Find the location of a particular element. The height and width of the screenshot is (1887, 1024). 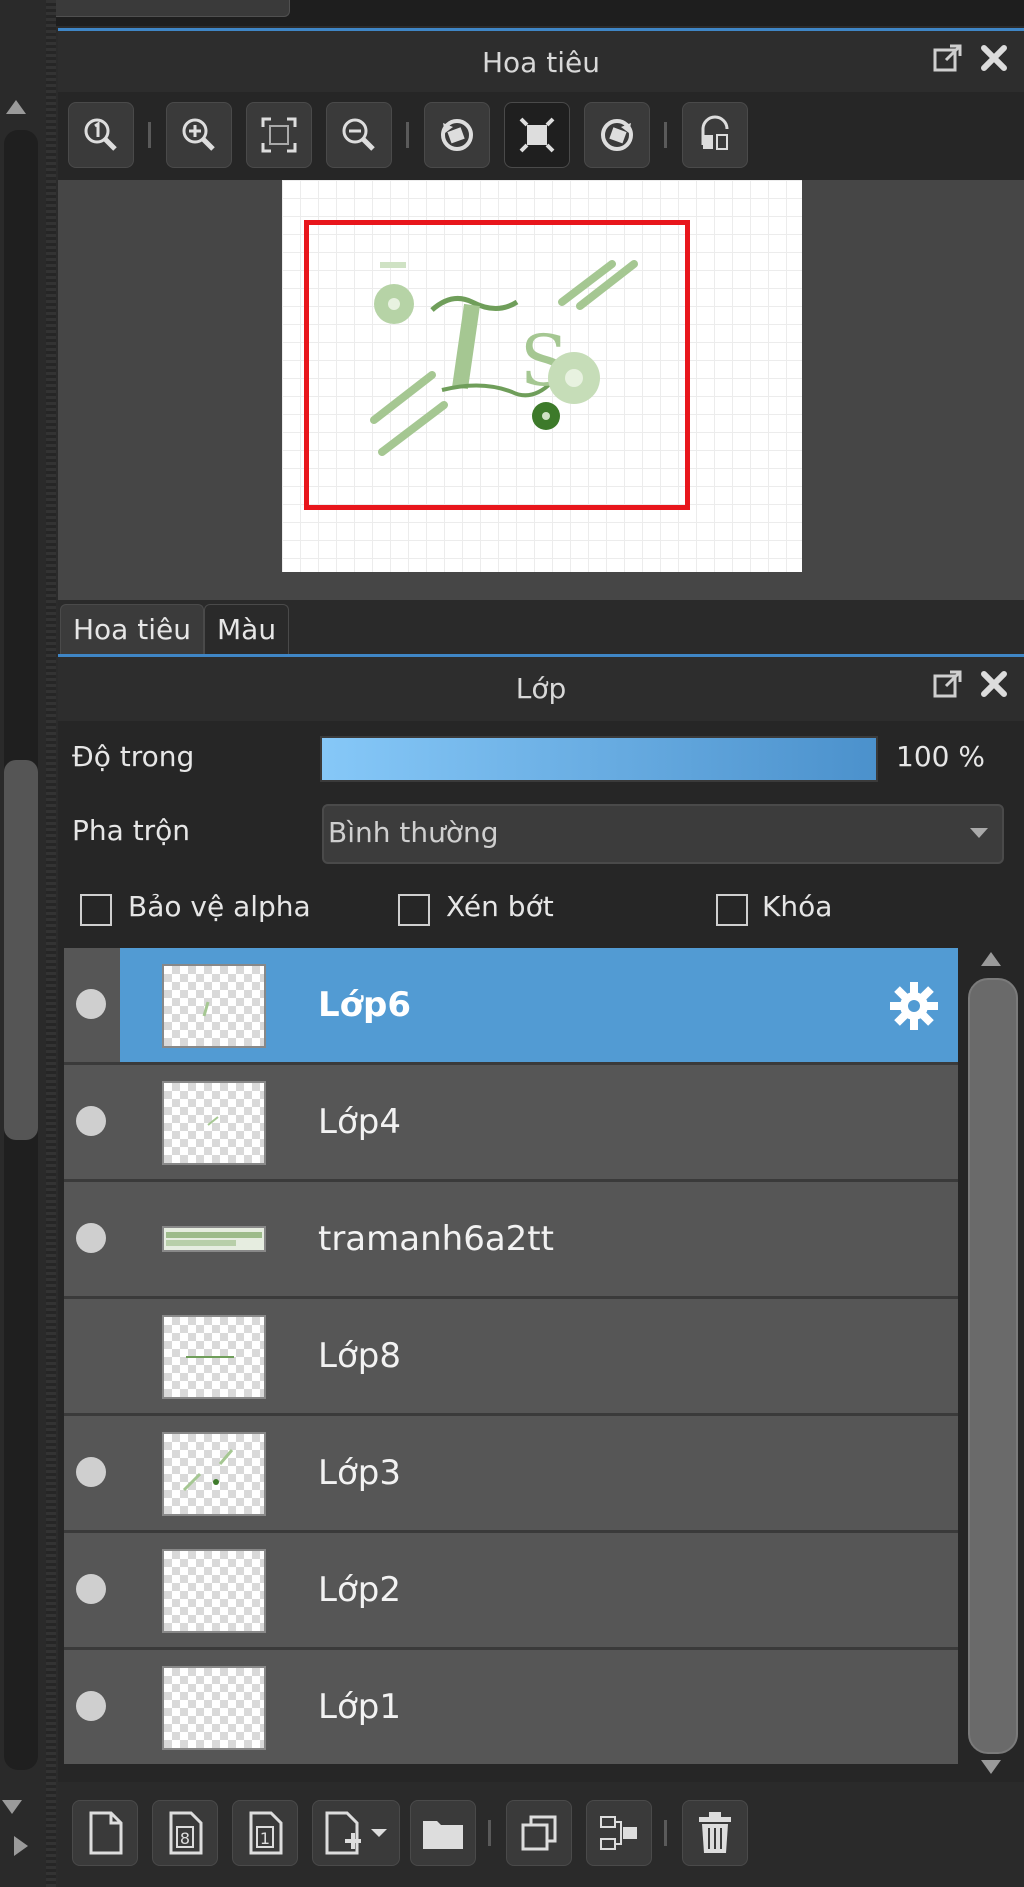

new-layer-button is located at coordinates (105, 1833).